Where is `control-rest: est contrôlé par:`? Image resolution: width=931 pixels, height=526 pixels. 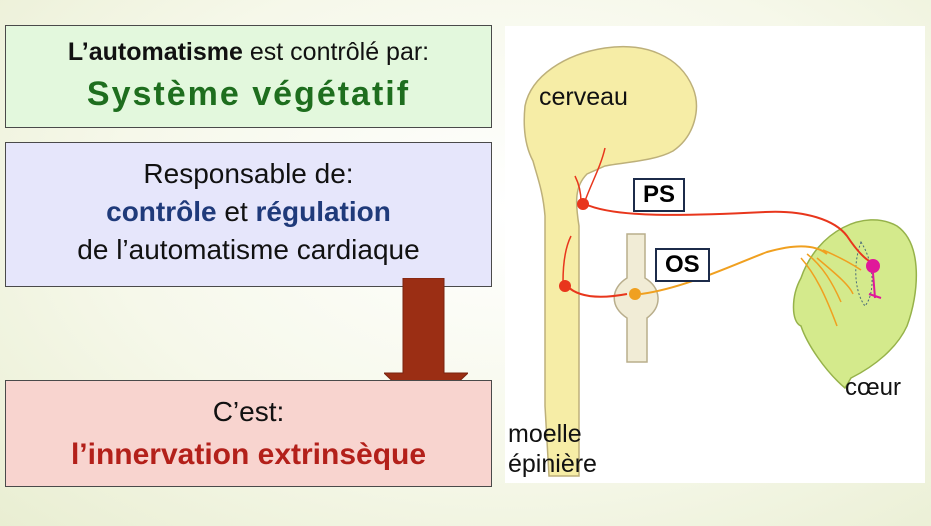 control-rest: est contrôlé par: is located at coordinates (336, 52).